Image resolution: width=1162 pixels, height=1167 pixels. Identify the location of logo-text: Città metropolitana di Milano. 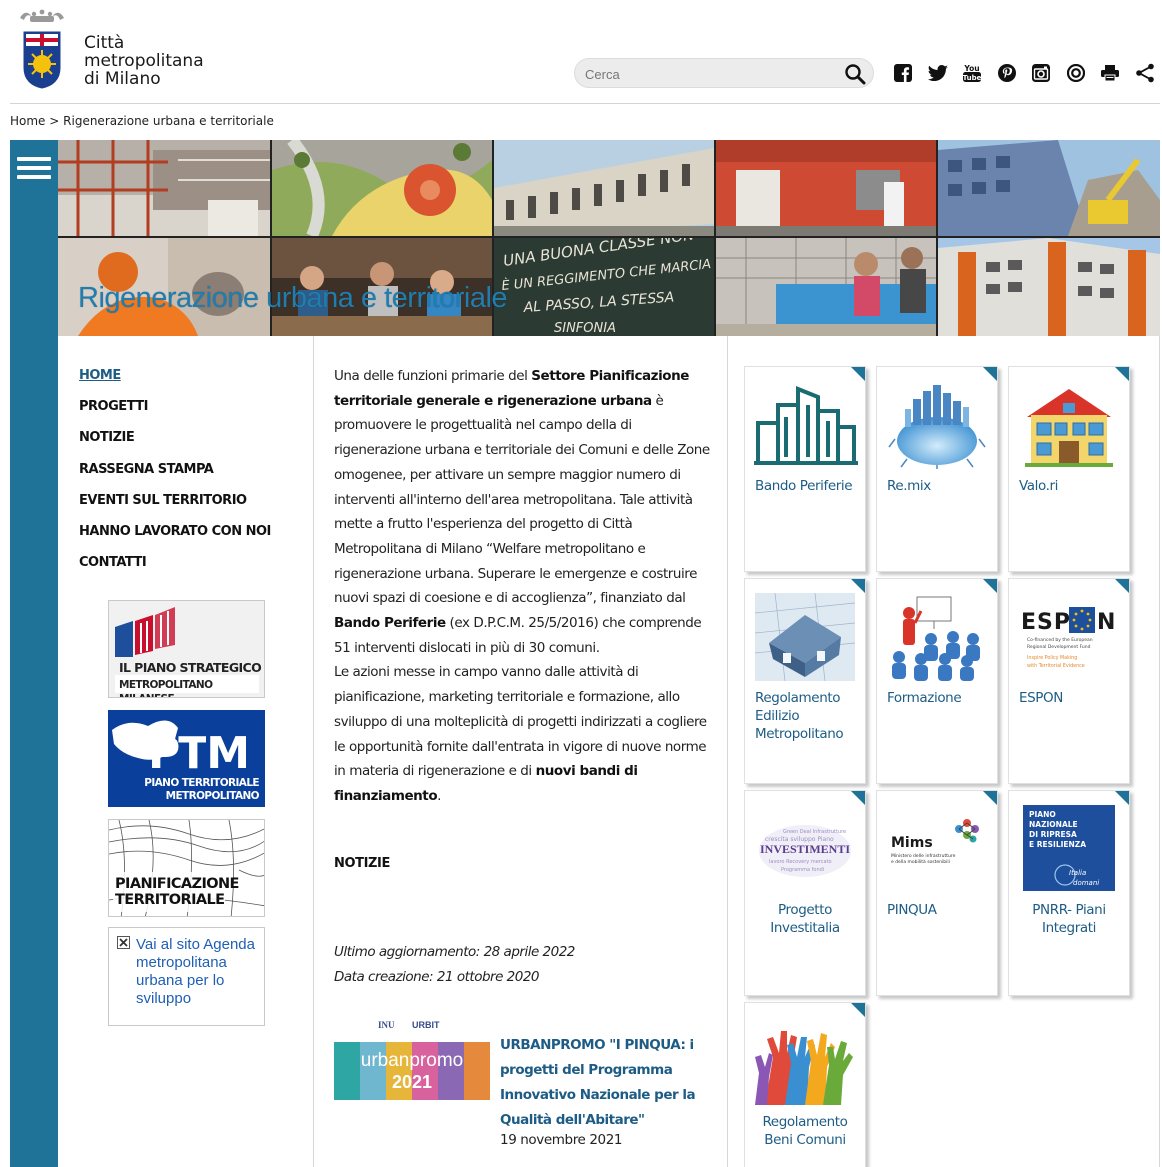
(144, 61).